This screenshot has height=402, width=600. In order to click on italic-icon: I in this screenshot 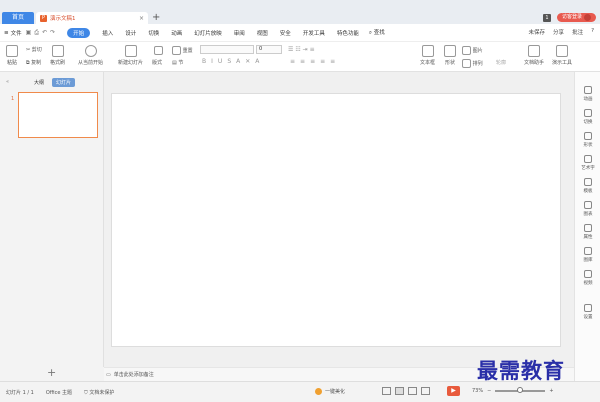, I will do `click(212, 61)`.